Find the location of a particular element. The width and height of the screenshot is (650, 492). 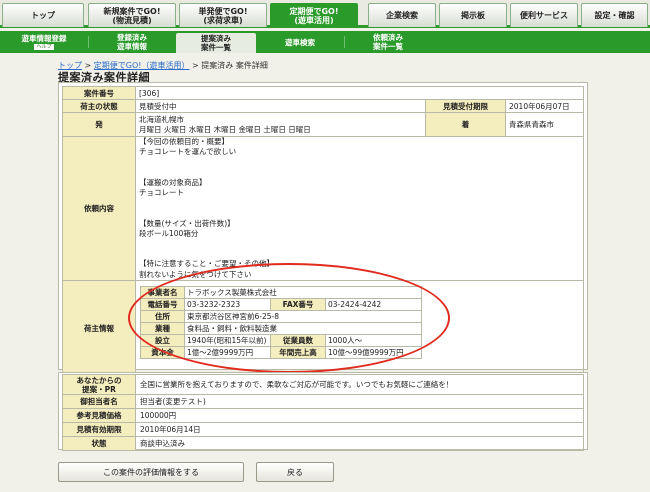

case-number-value: [306] is located at coordinates (359, 93).